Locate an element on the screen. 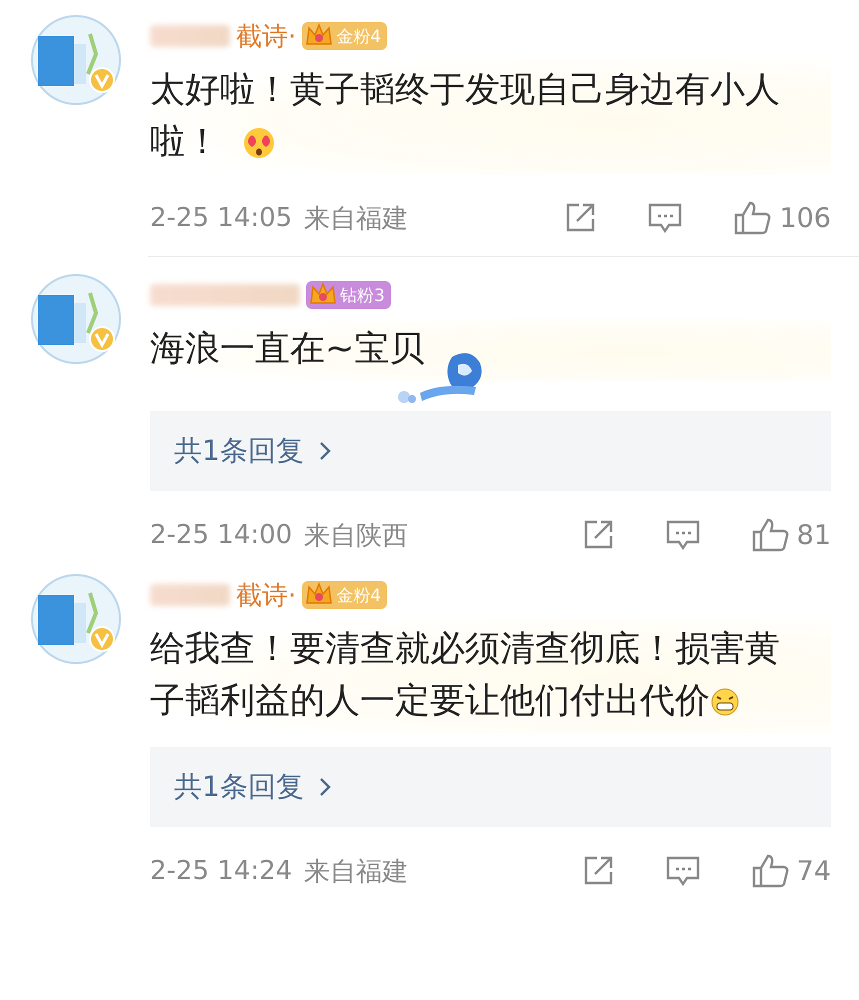  like-button: 106 is located at coordinates (782, 218).